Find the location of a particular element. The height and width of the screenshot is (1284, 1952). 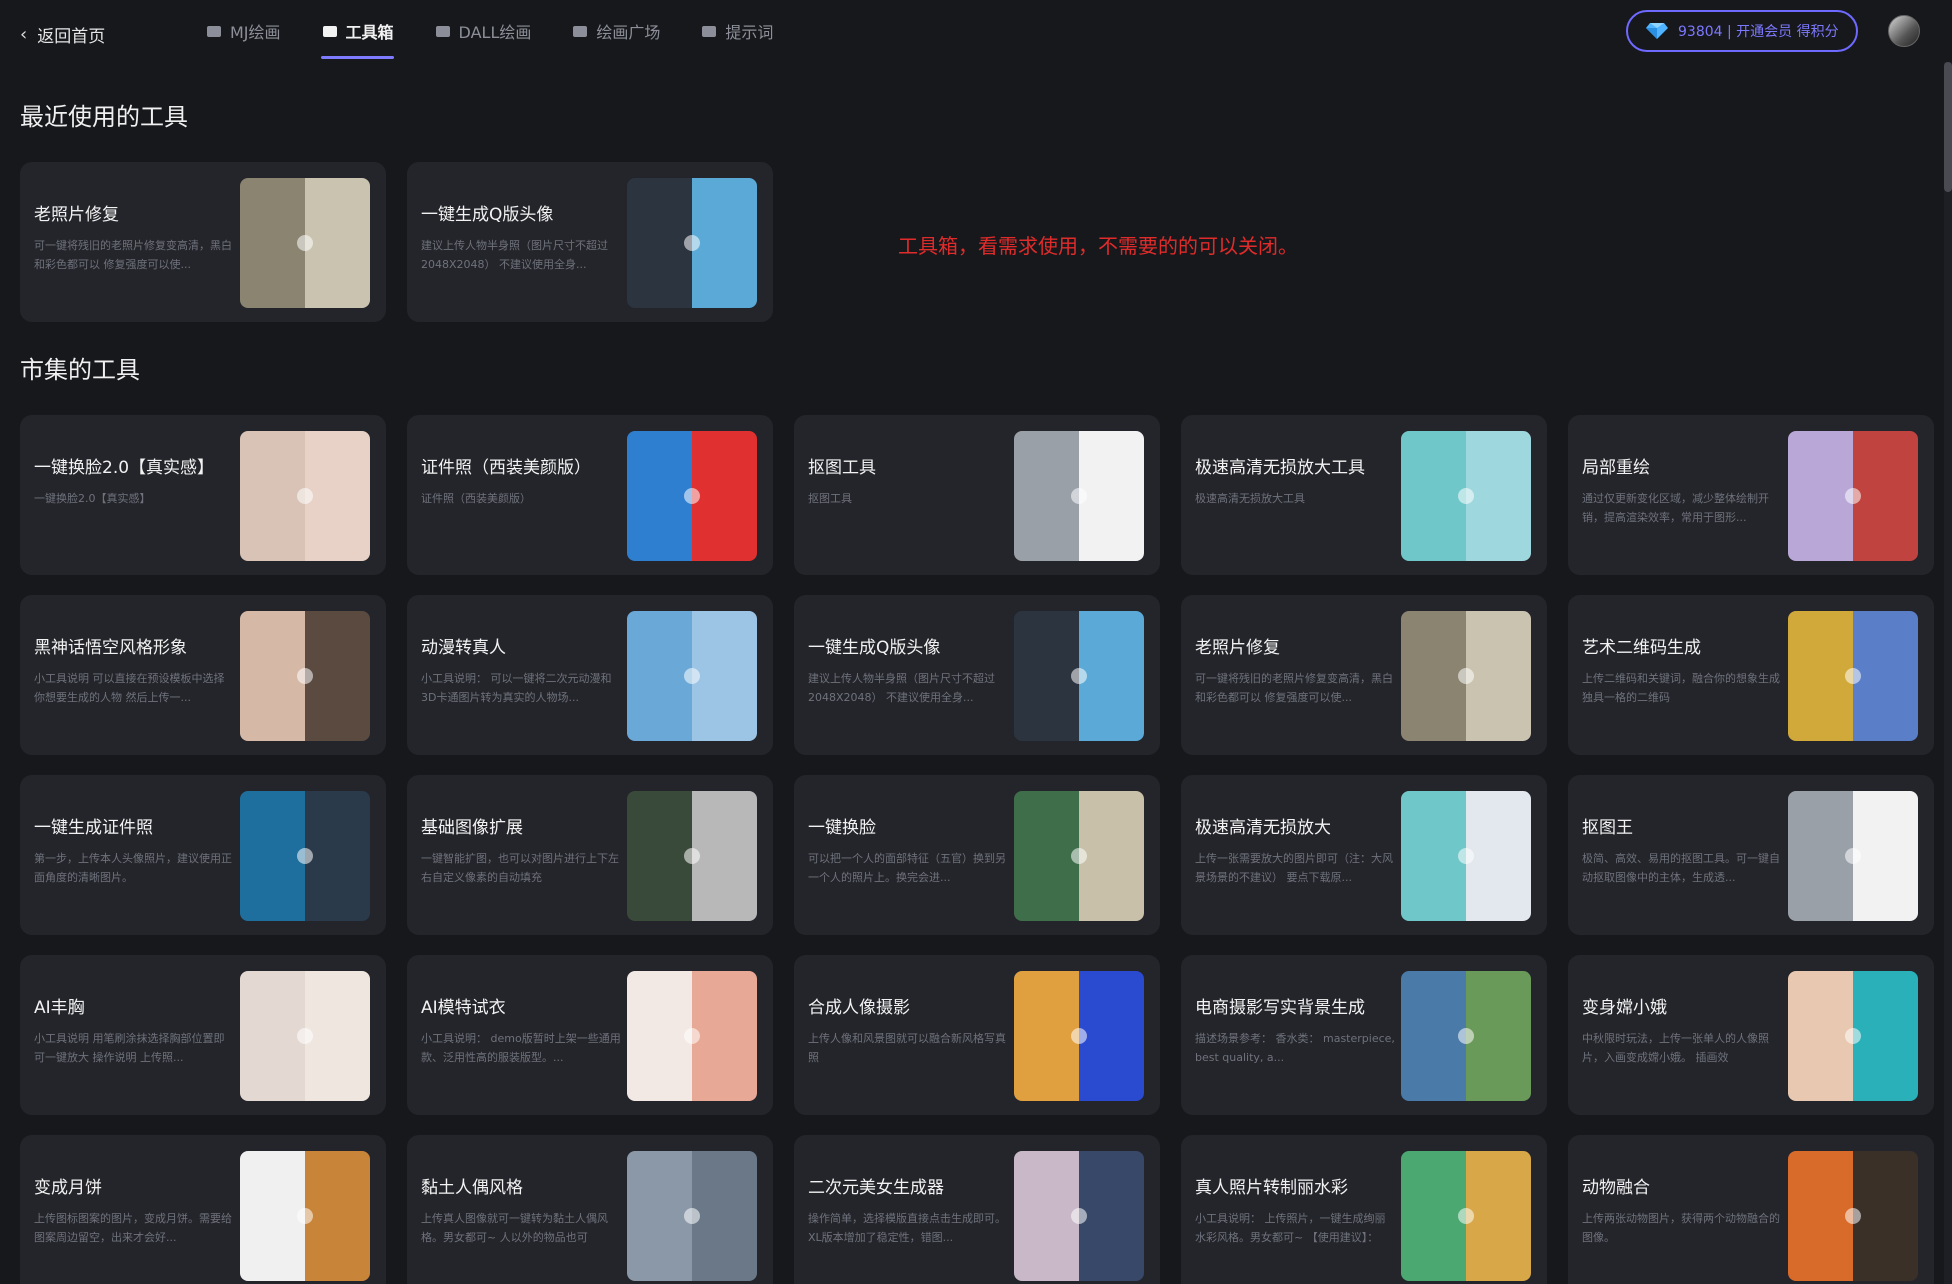

tool-card: 一键换脸2.0【真实感】 一键换脸2.0【真实感】 is located at coordinates (203, 495).